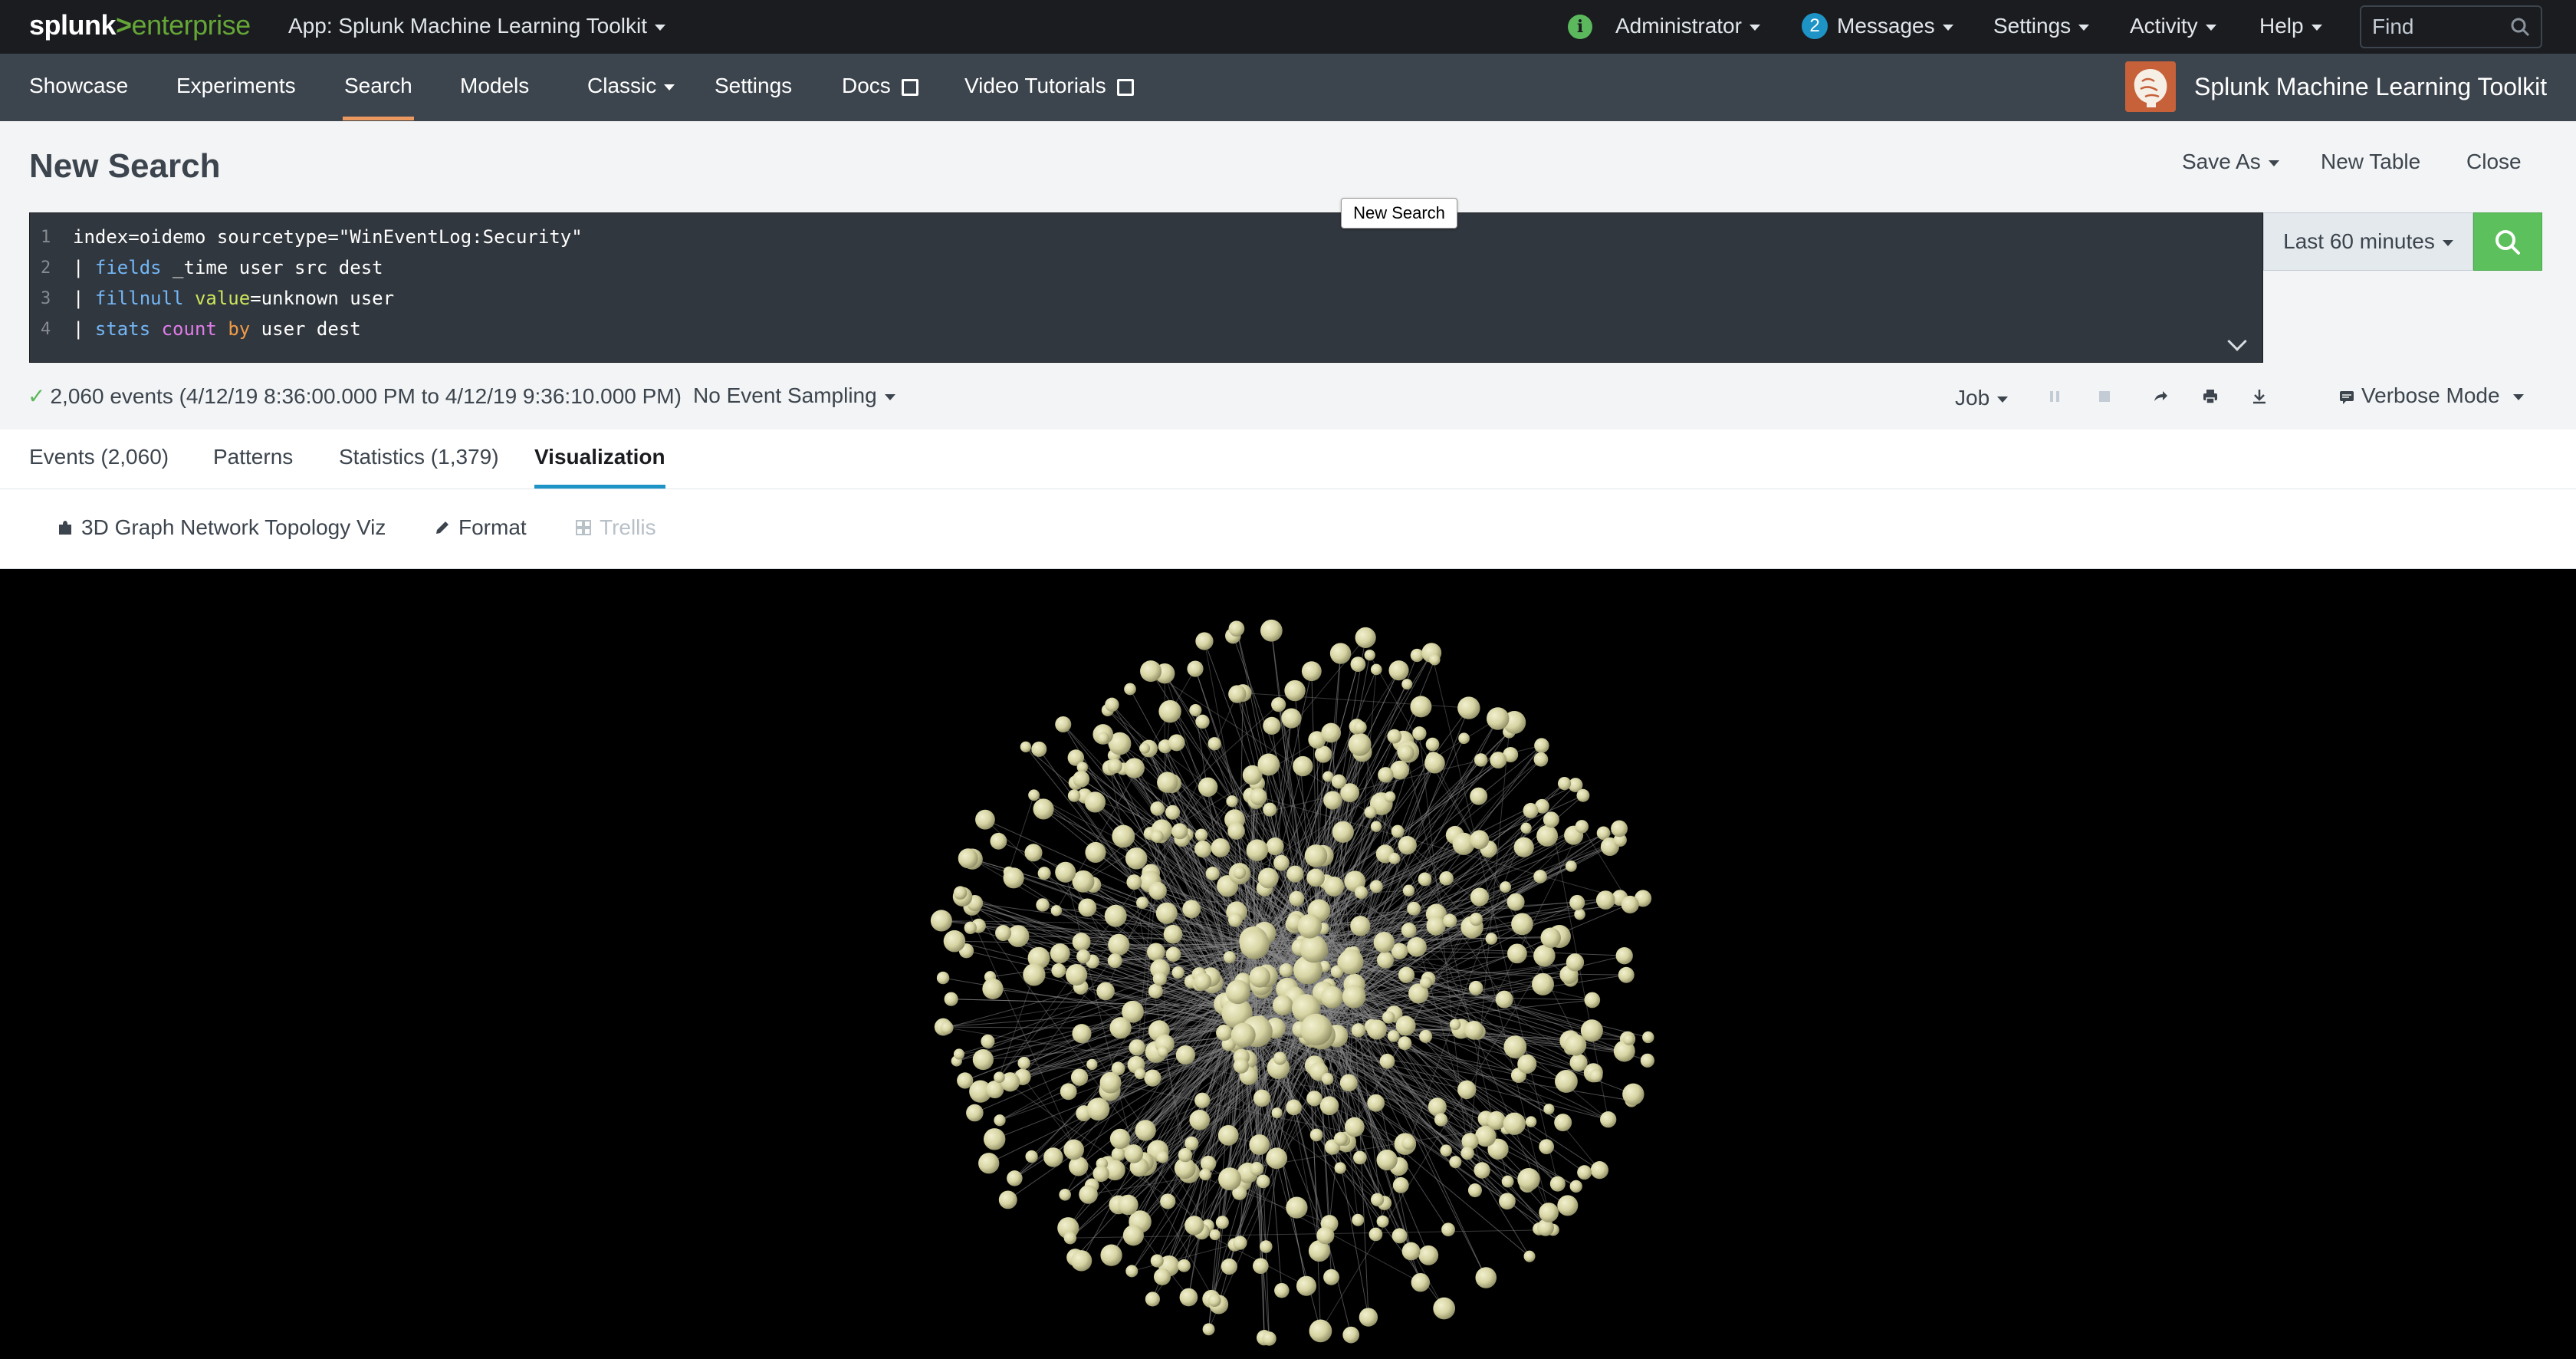 The width and height of the screenshot is (2576, 1359). Describe the element at coordinates (253, 457) in the screenshot. I see `tab-patterns: Patterns` at that location.